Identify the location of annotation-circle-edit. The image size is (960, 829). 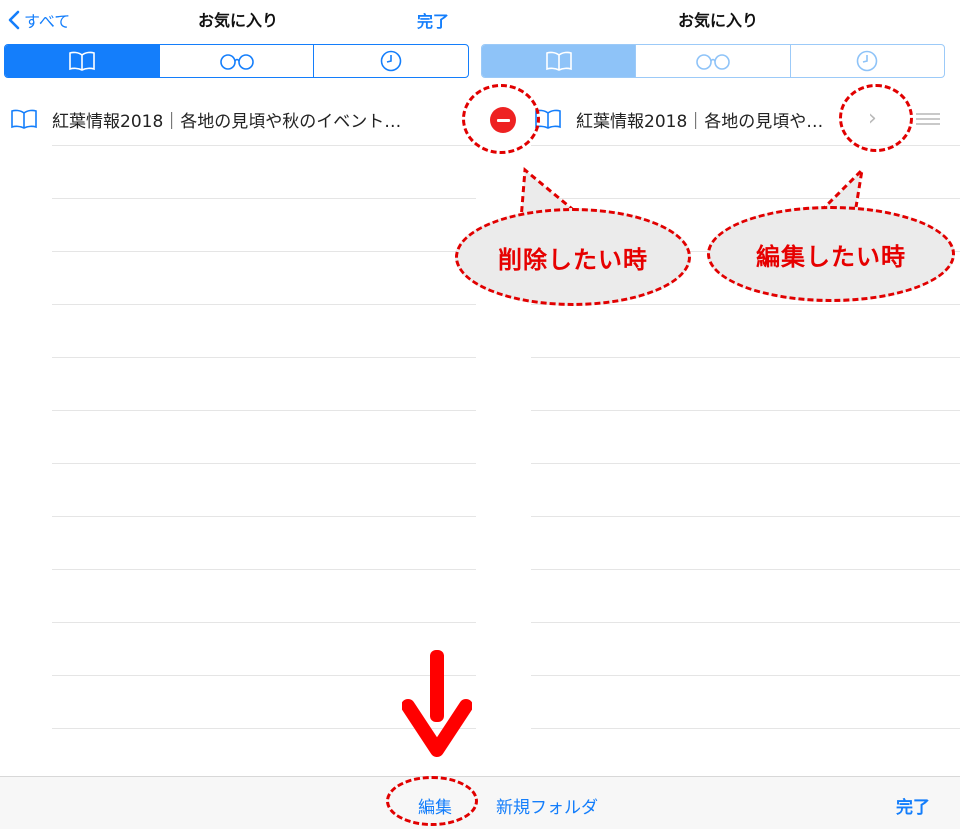
(432, 801).